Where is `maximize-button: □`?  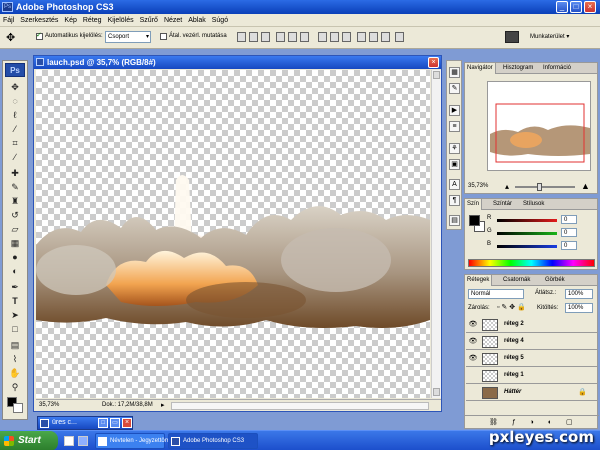
maximize-button: □ is located at coordinates (576, 7).